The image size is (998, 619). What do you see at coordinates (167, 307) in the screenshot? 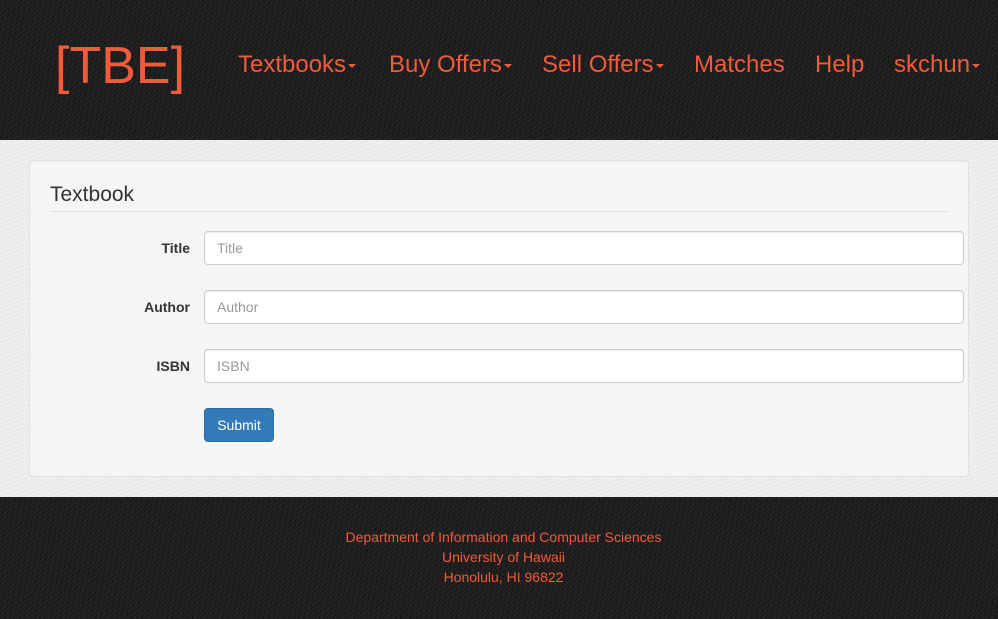
I see `author-label: Author` at bounding box center [167, 307].